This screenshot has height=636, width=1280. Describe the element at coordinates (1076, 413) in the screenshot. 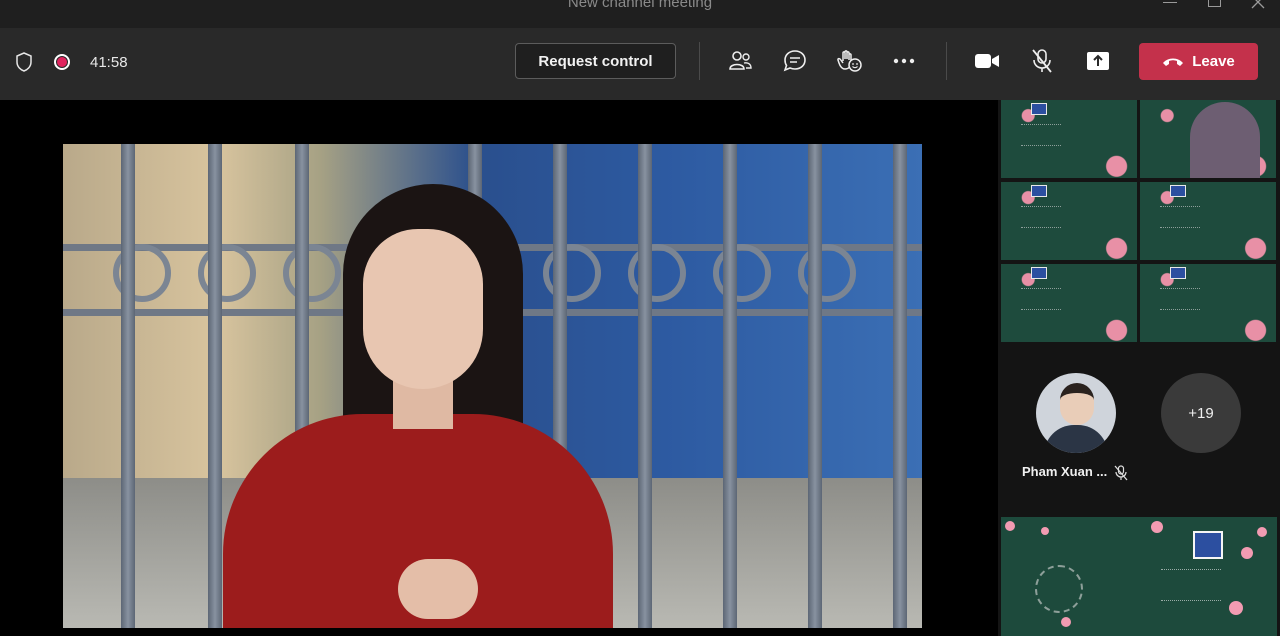

I see `avatar` at that location.